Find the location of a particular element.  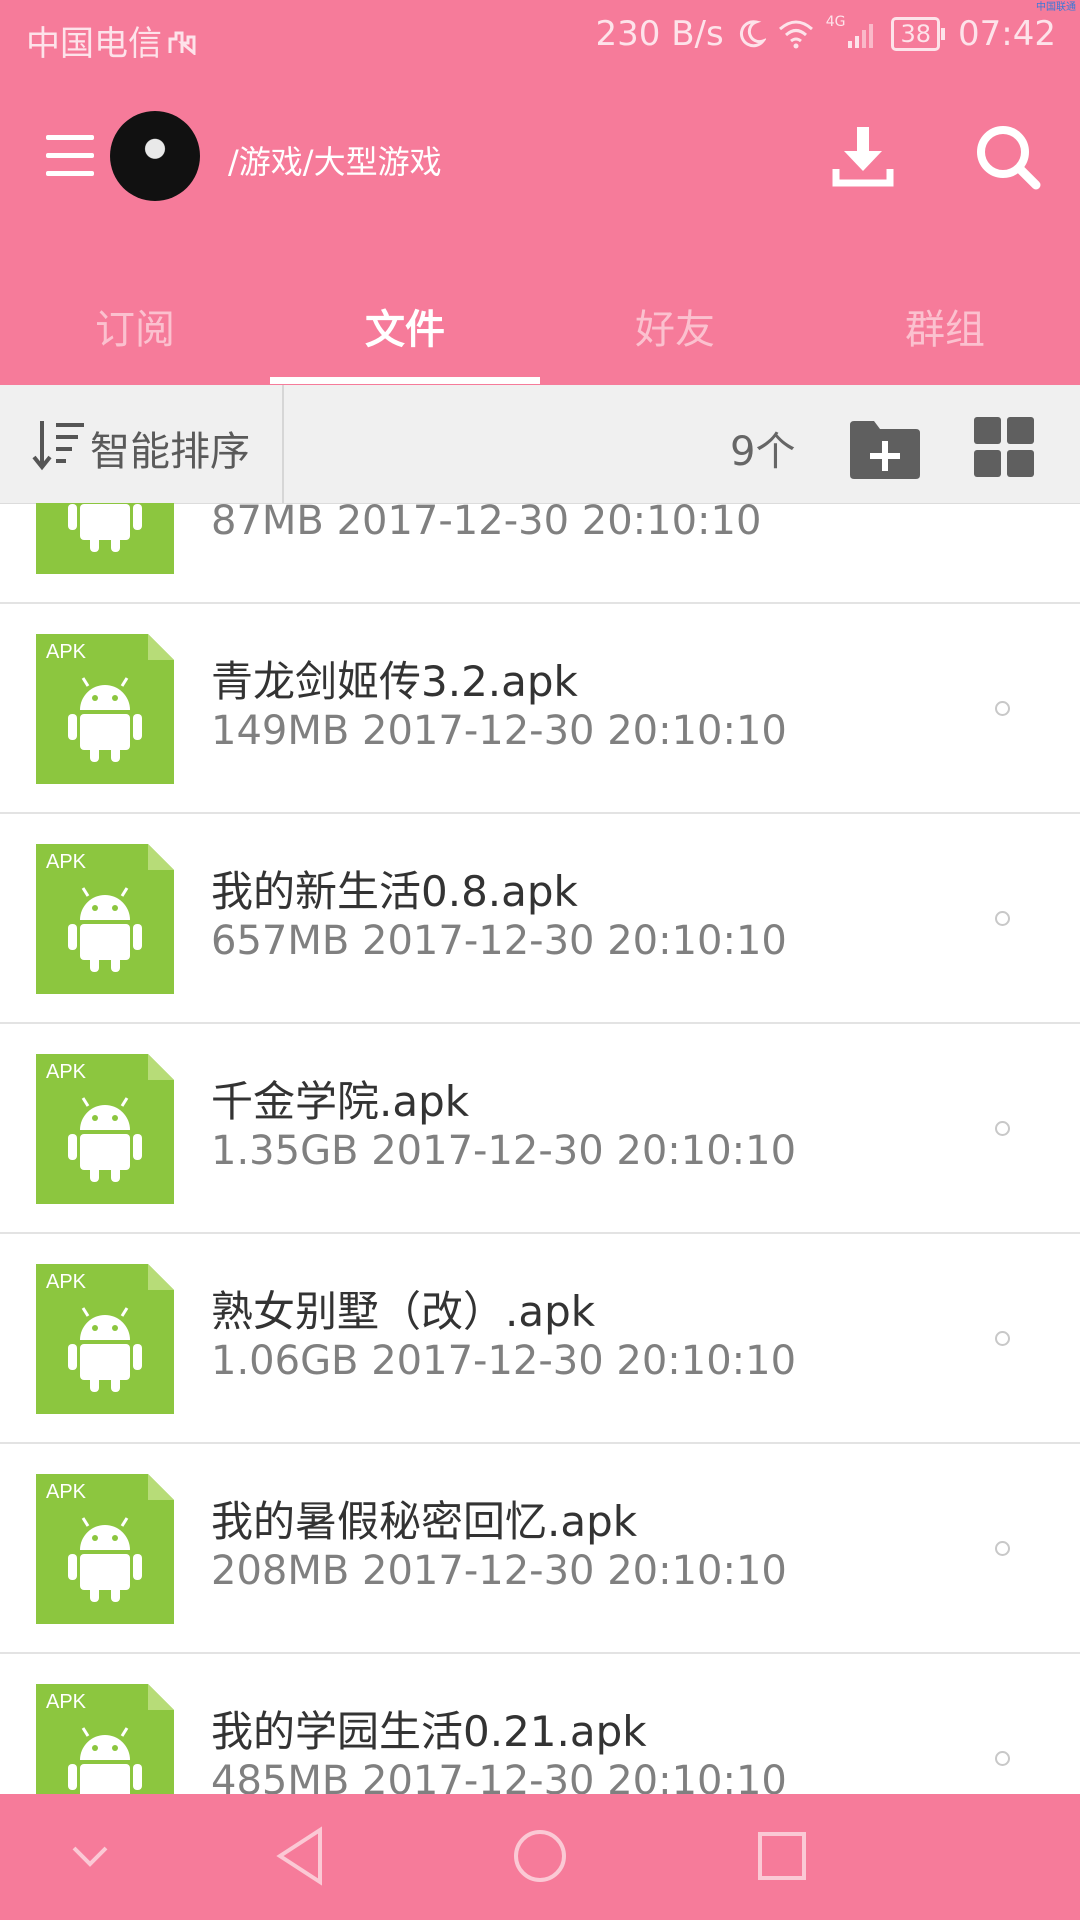

tab-files: 文件 is located at coordinates (405, 327).